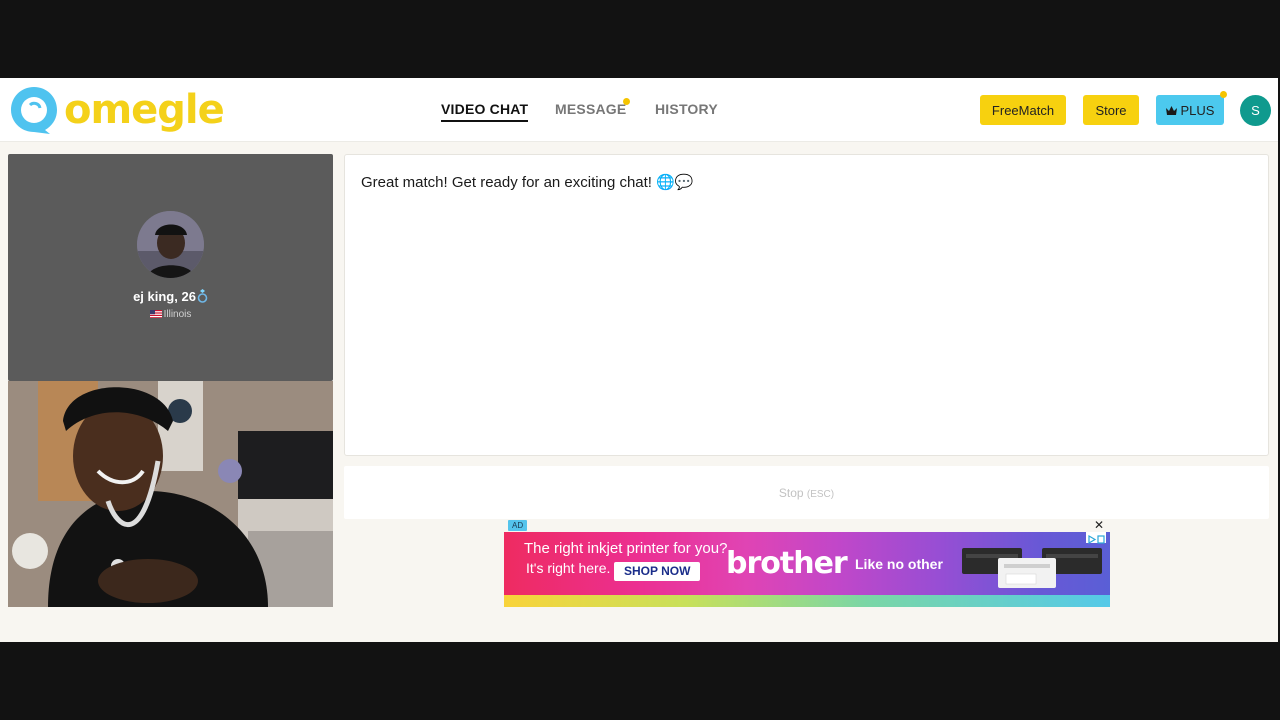  Describe the element at coordinates (485, 111) in the screenshot. I see `tab-video-chat: VIDEO CHAT` at that location.